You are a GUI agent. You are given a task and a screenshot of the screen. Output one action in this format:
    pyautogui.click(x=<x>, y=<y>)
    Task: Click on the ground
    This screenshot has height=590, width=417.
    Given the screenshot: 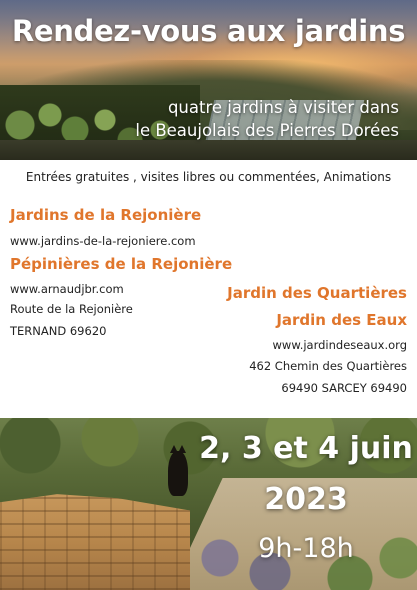 What is the action you would take?
    pyautogui.click(x=208, y=150)
    